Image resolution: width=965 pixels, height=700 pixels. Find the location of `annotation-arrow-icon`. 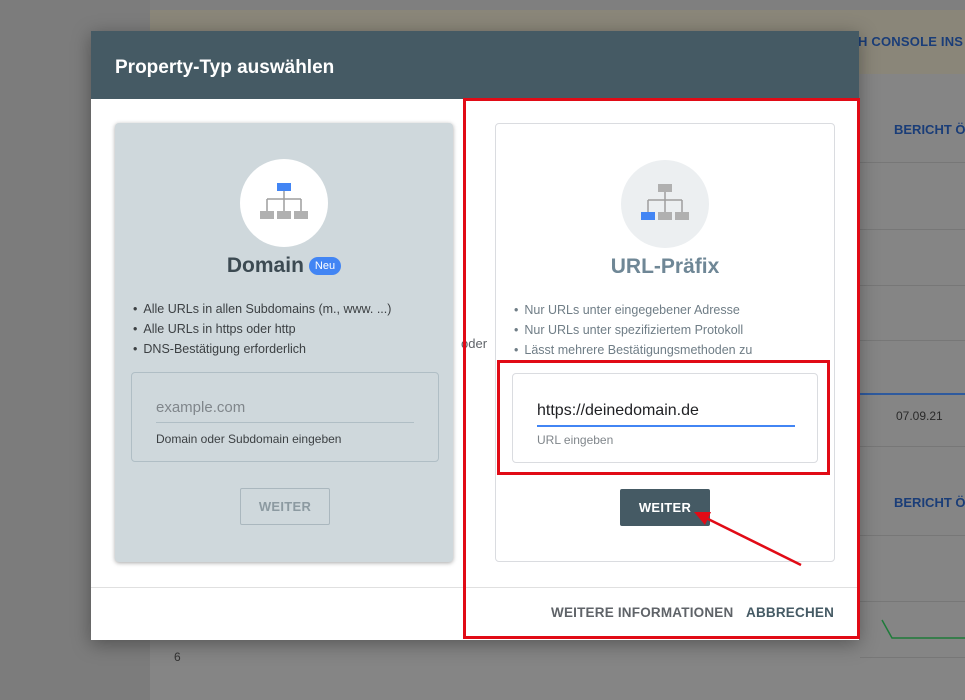

annotation-arrow-icon is located at coordinates (748, 539).